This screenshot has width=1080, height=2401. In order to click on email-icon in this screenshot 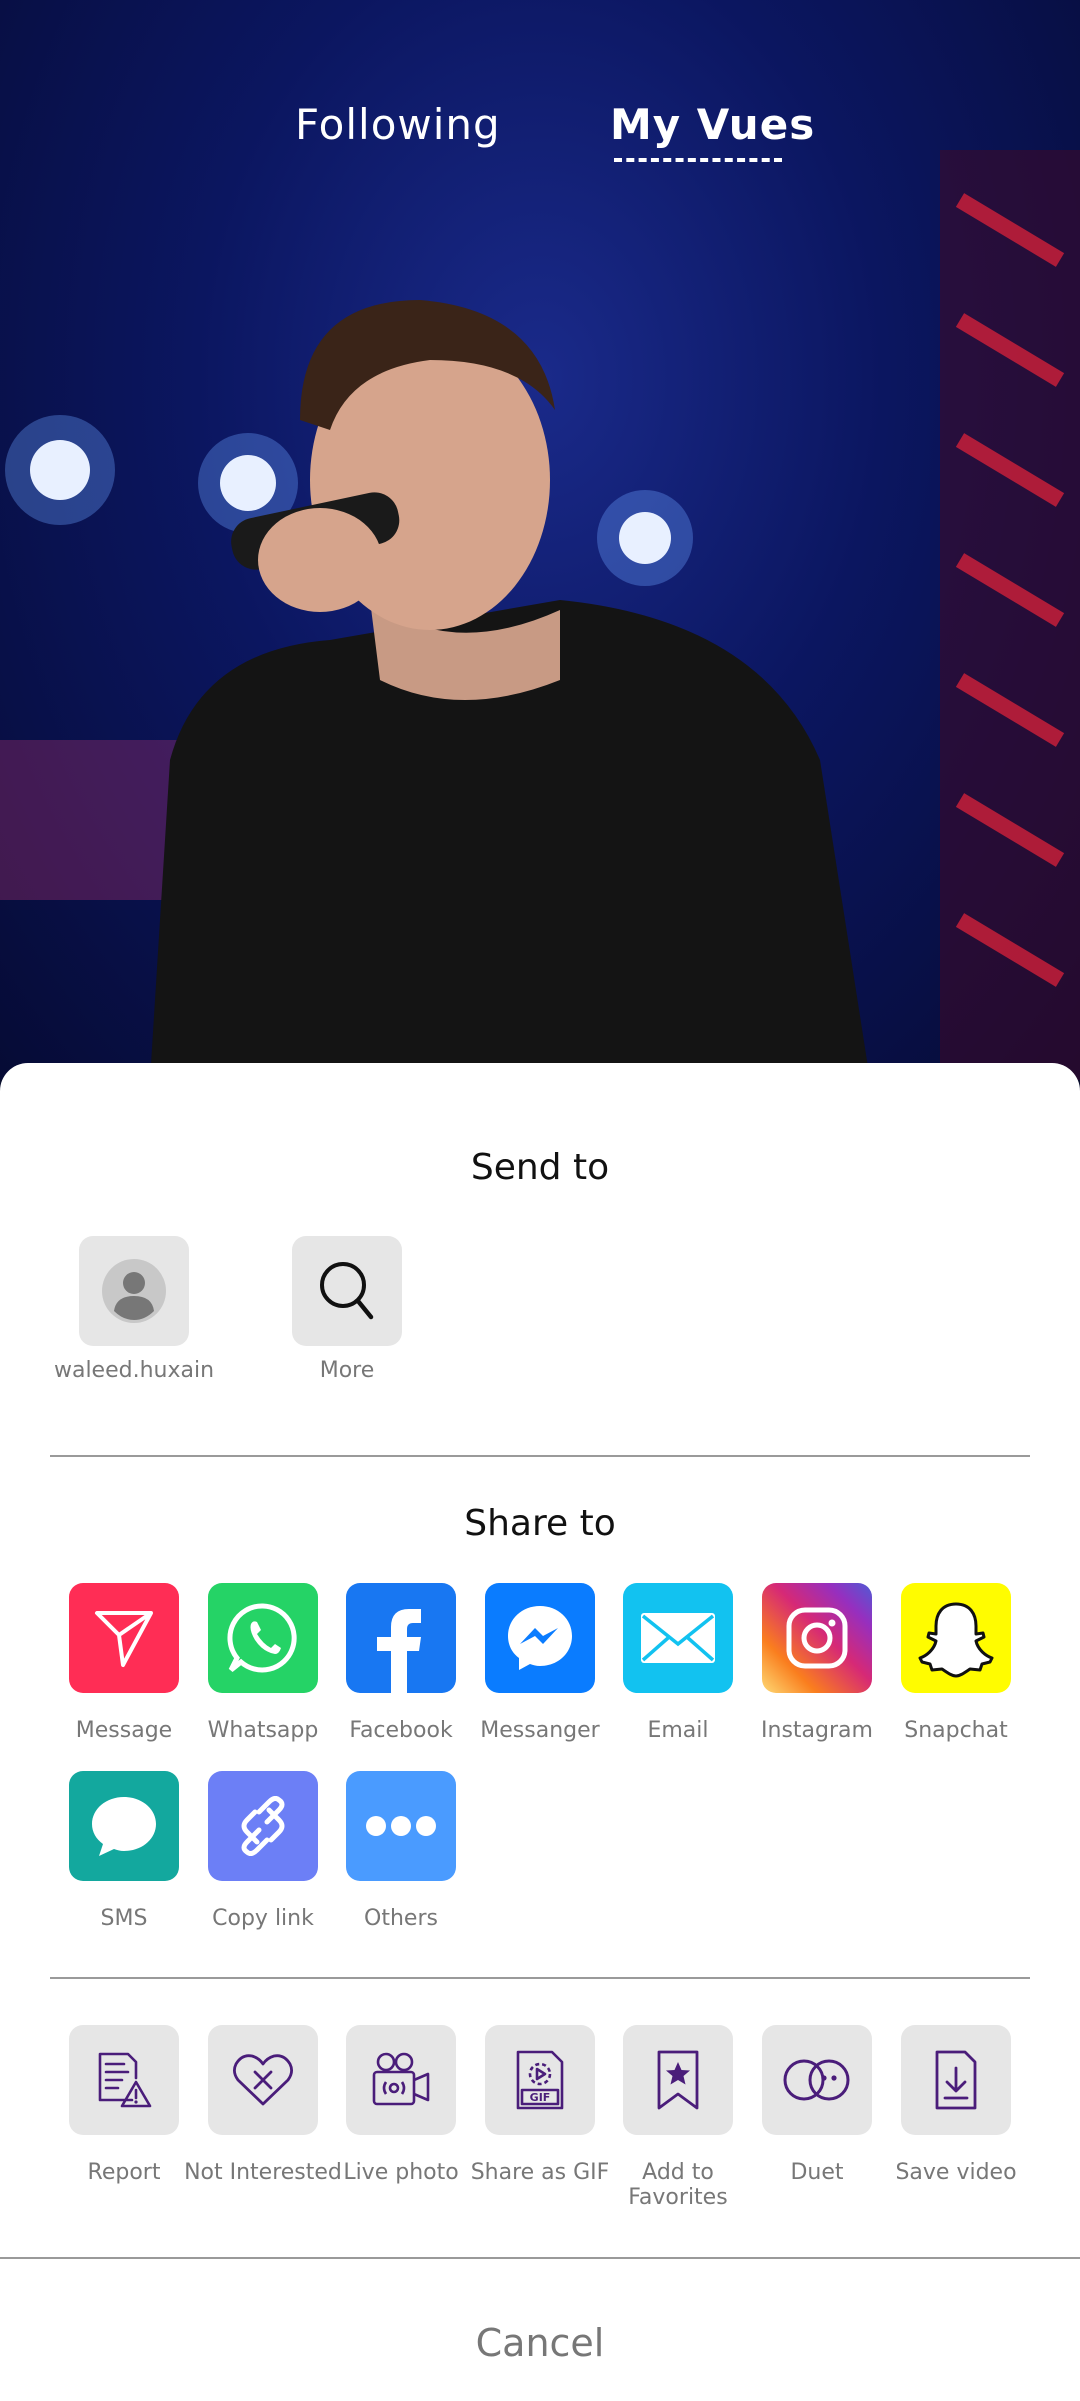, I will do `click(678, 1638)`.